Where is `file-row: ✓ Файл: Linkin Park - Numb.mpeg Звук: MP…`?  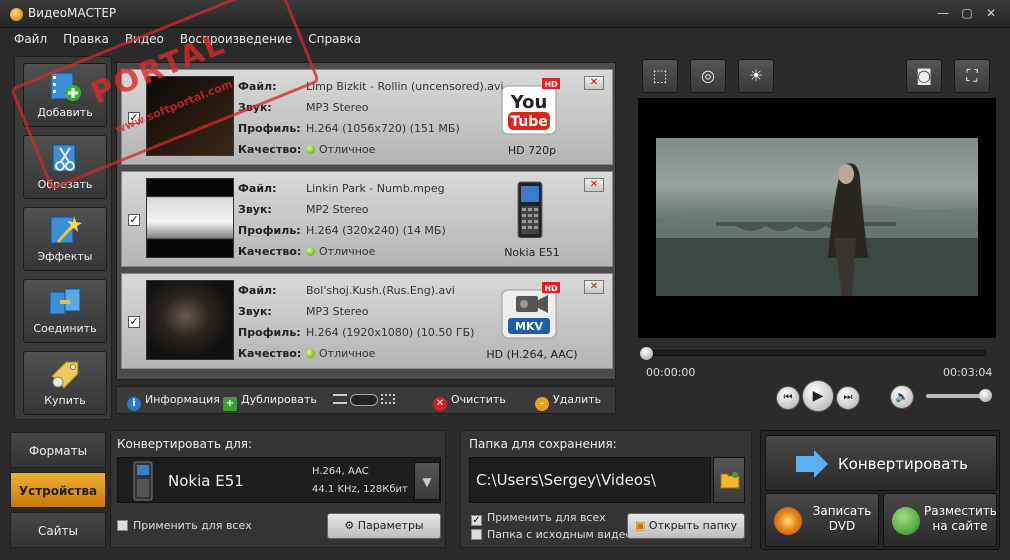
file-row: ✓ Файл: Linkin Park - Numb.mpeg Звук: MP… is located at coordinates (367, 219).